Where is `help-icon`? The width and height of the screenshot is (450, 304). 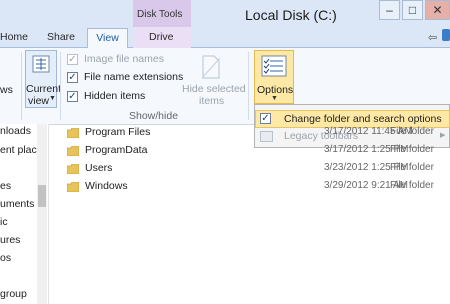 help-icon is located at coordinates (446, 35).